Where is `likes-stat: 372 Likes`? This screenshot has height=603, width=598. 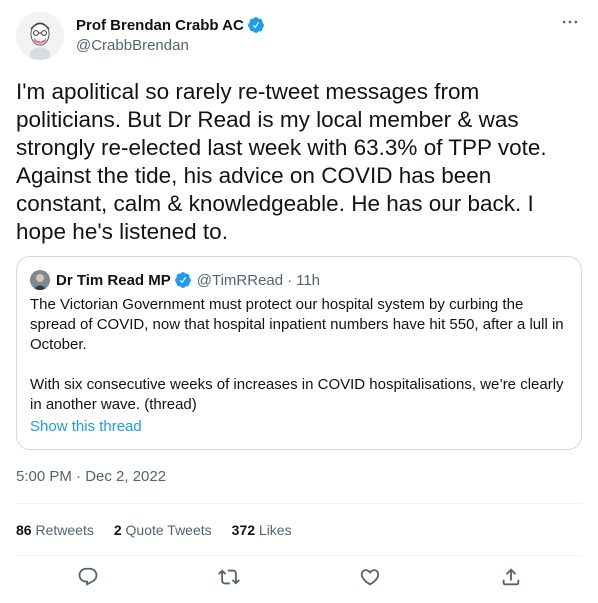
likes-stat: 372 Likes is located at coordinates (262, 530).